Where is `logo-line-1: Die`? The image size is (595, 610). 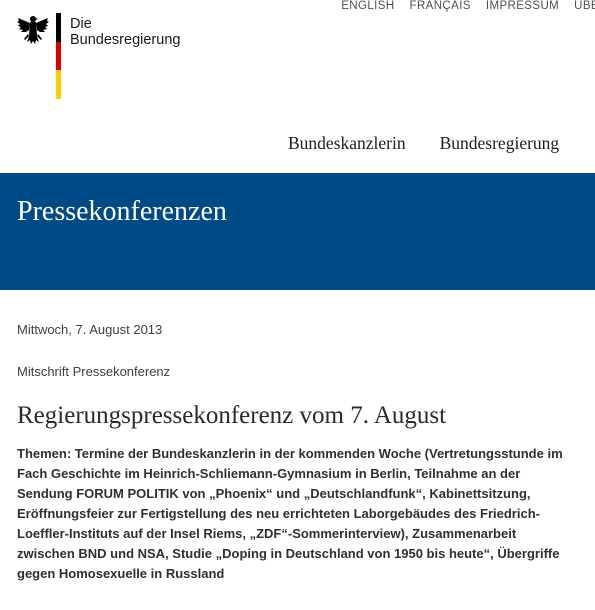
logo-line-1: Die is located at coordinates (81, 24).